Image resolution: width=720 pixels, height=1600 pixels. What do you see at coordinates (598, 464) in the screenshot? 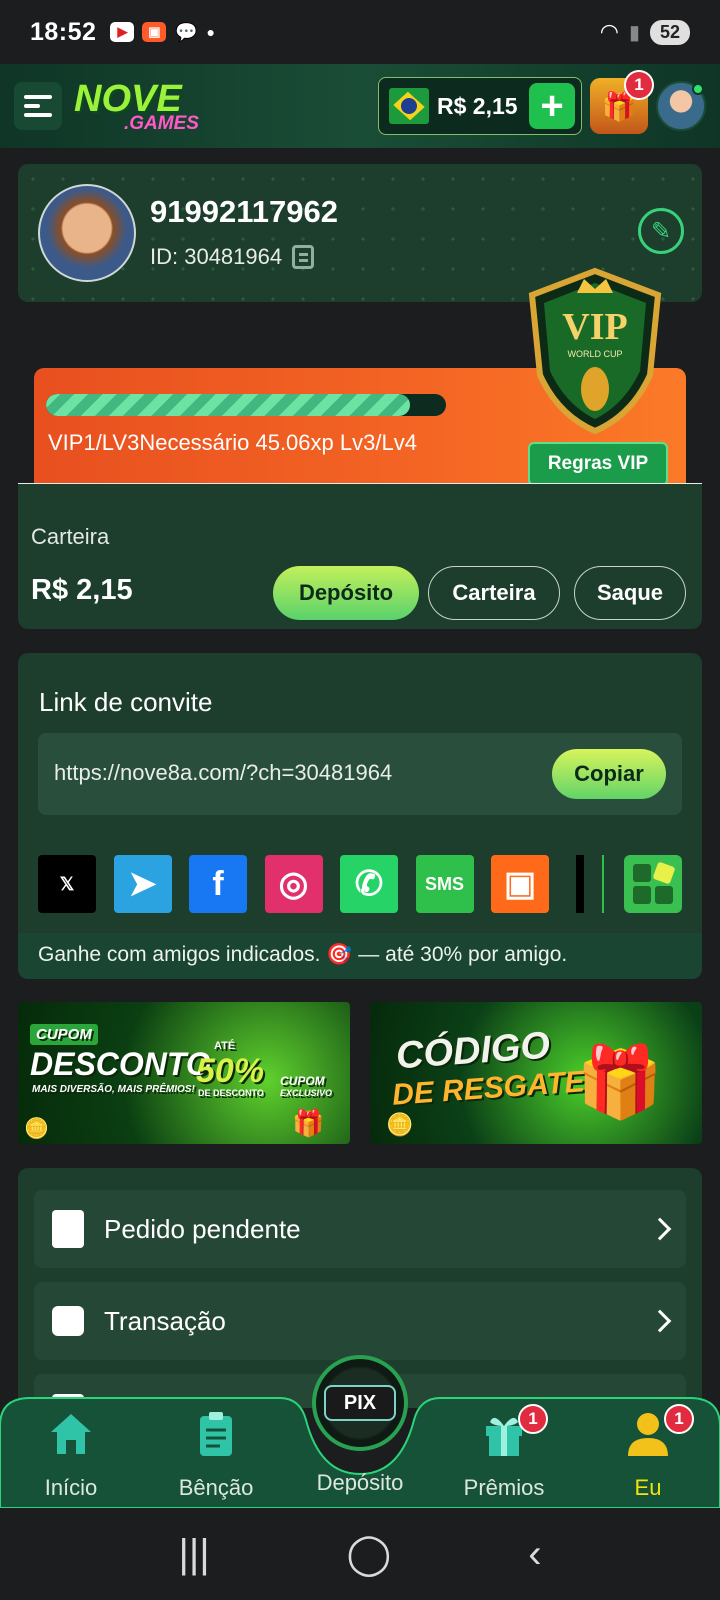
I see `vip-rules-button: Regras VIP` at bounding box center [598, 464].